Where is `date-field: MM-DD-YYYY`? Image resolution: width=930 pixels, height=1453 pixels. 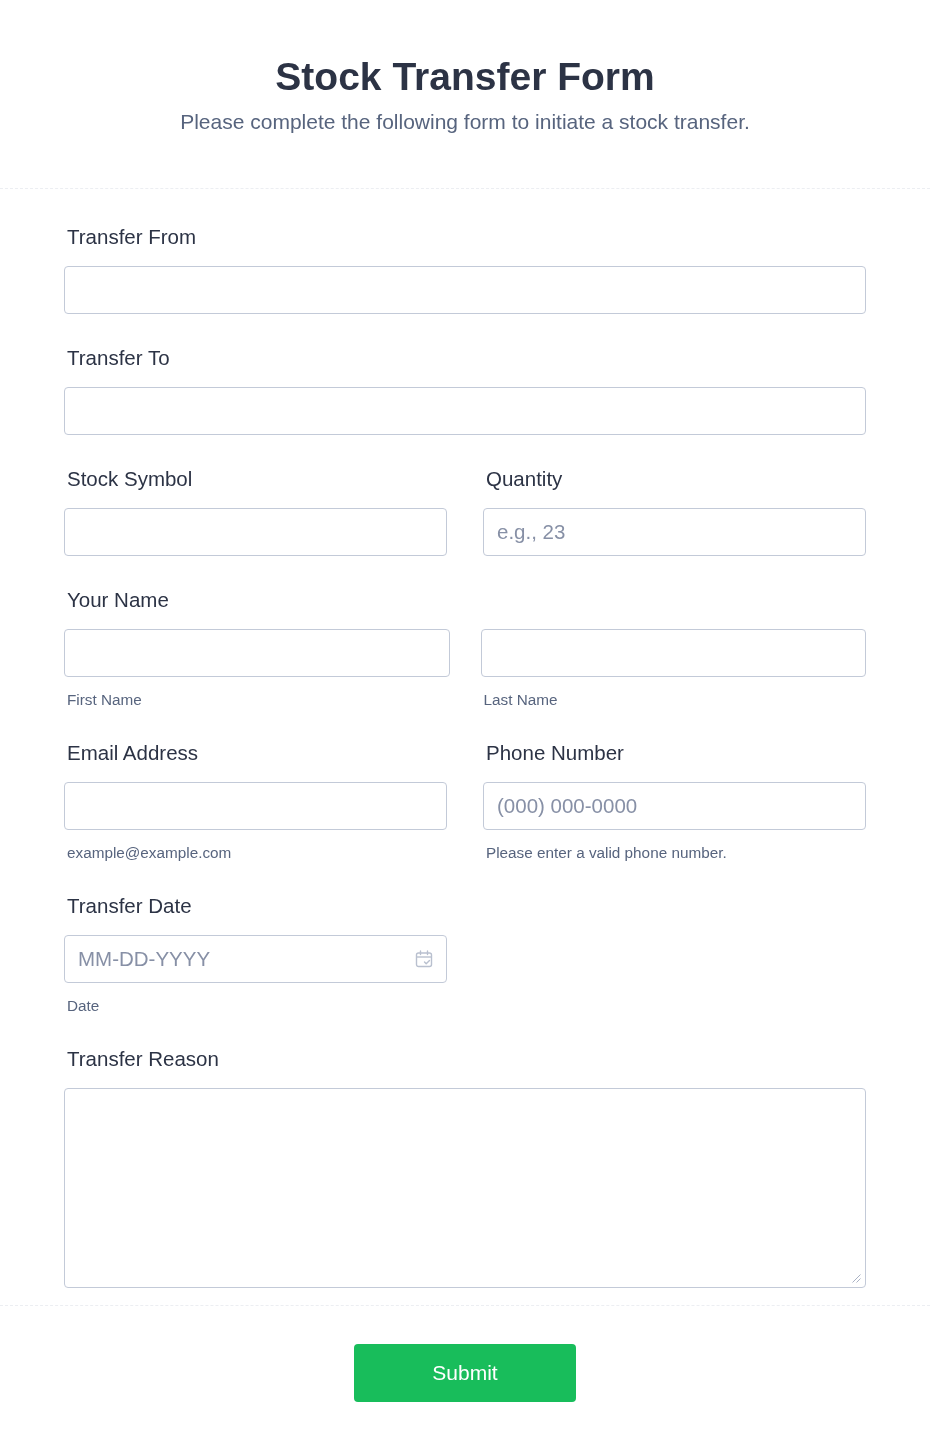 date-field: MM-DD-YYYY is located at coordinates (255, 959).